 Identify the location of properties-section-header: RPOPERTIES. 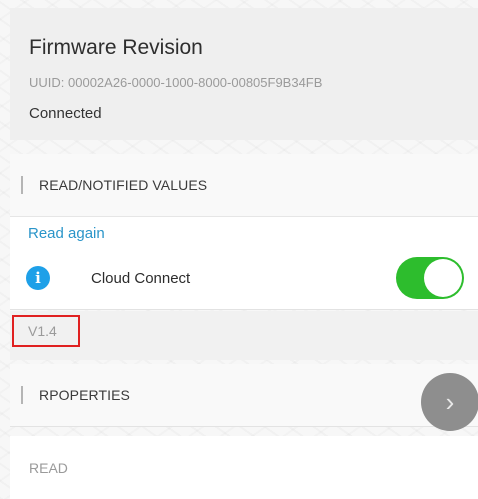
(244, 395).